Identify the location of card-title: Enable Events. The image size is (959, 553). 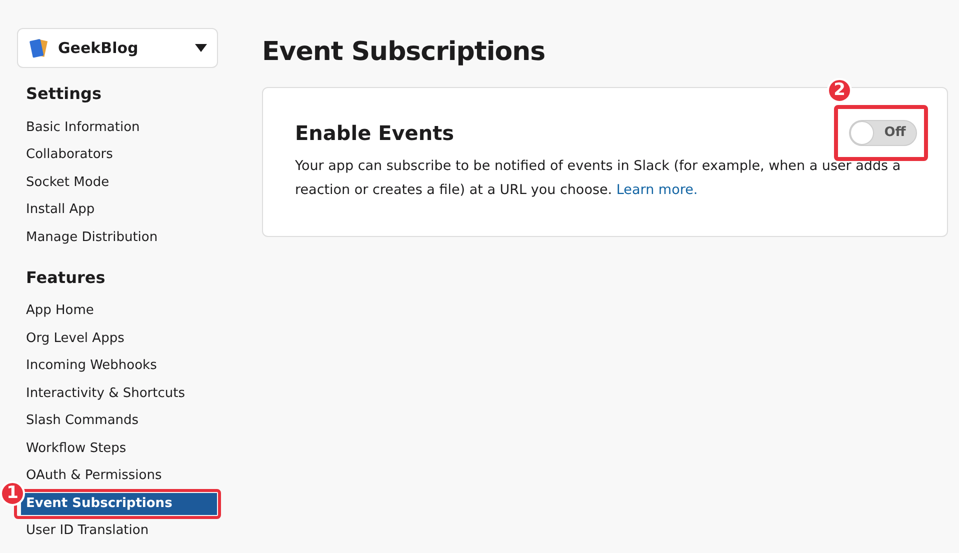
(374, 133).